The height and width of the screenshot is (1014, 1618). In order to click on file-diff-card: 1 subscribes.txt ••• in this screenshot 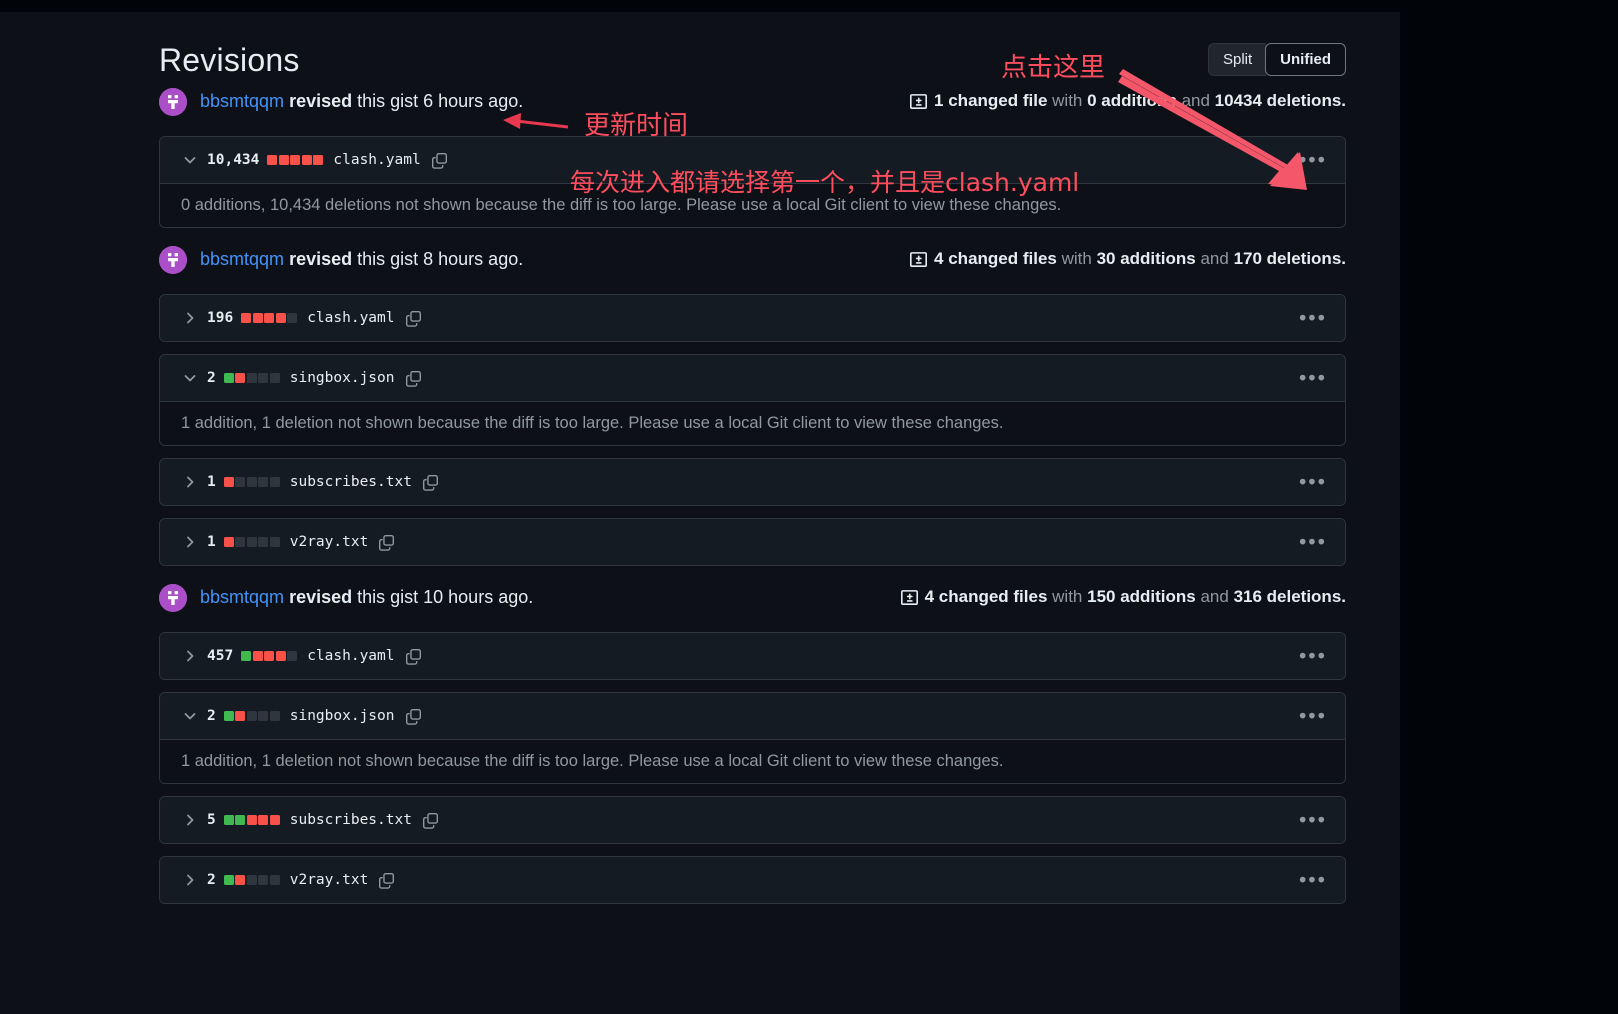, I will do `click(752, 482)`.